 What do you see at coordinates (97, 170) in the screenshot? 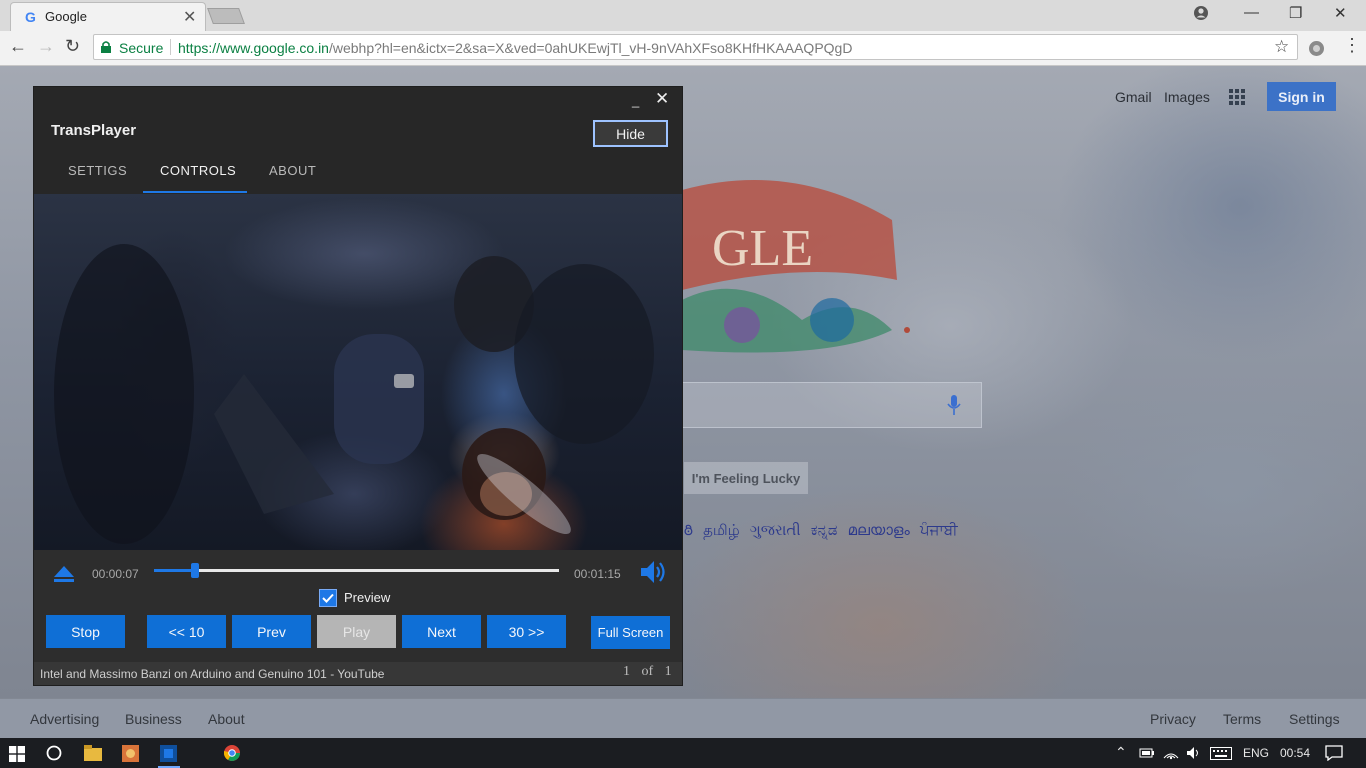
I see `tab-settings: SETTIGS` at bounding box center [97, 170].